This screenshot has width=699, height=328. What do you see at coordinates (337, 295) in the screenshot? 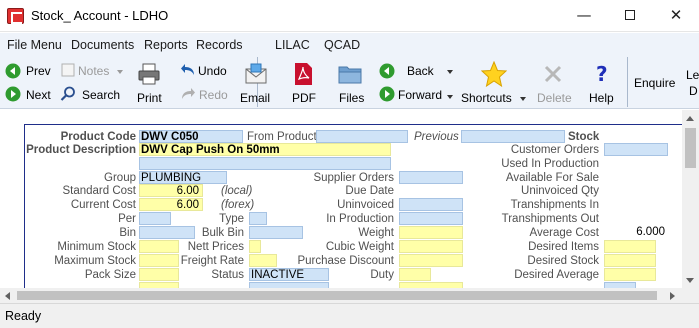
I see `horizontal-scroll-thumb` at bounding box center [337, 295].